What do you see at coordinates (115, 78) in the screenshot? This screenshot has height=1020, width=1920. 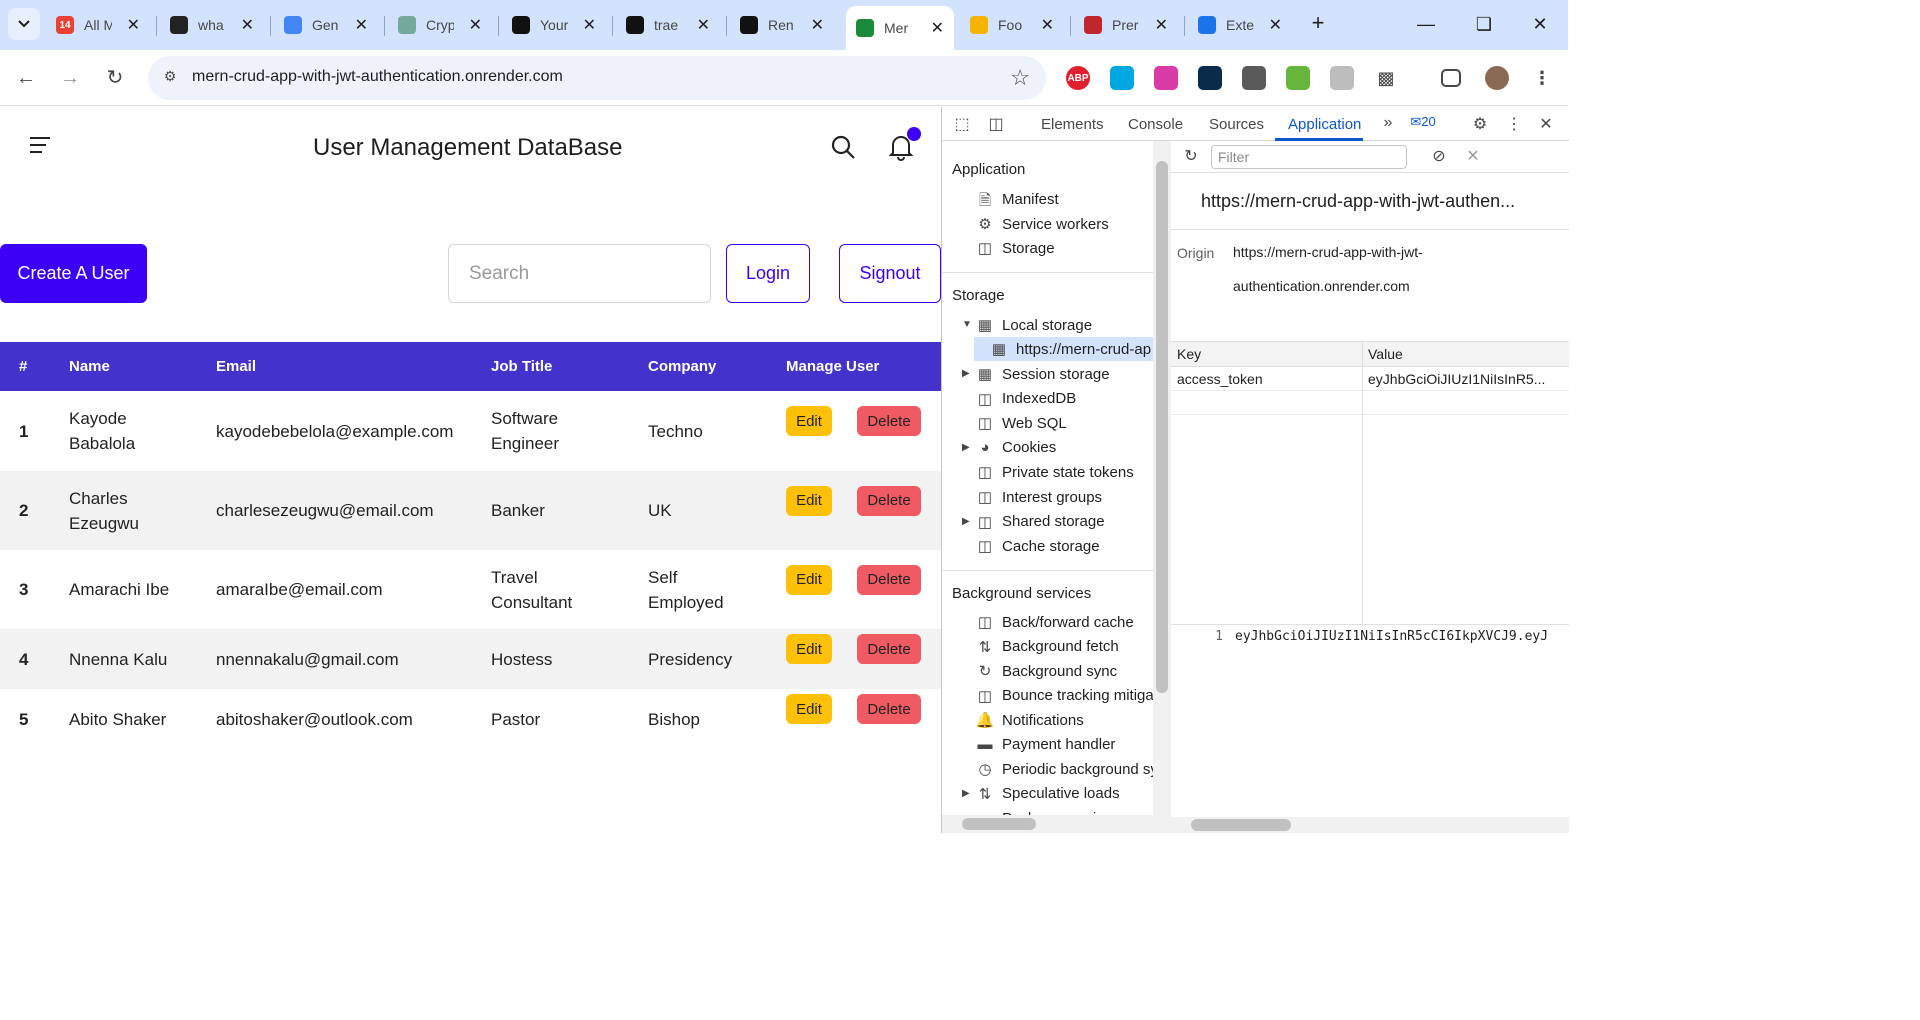 I see `reload-button: ↻` at bounding box center [115, 78].